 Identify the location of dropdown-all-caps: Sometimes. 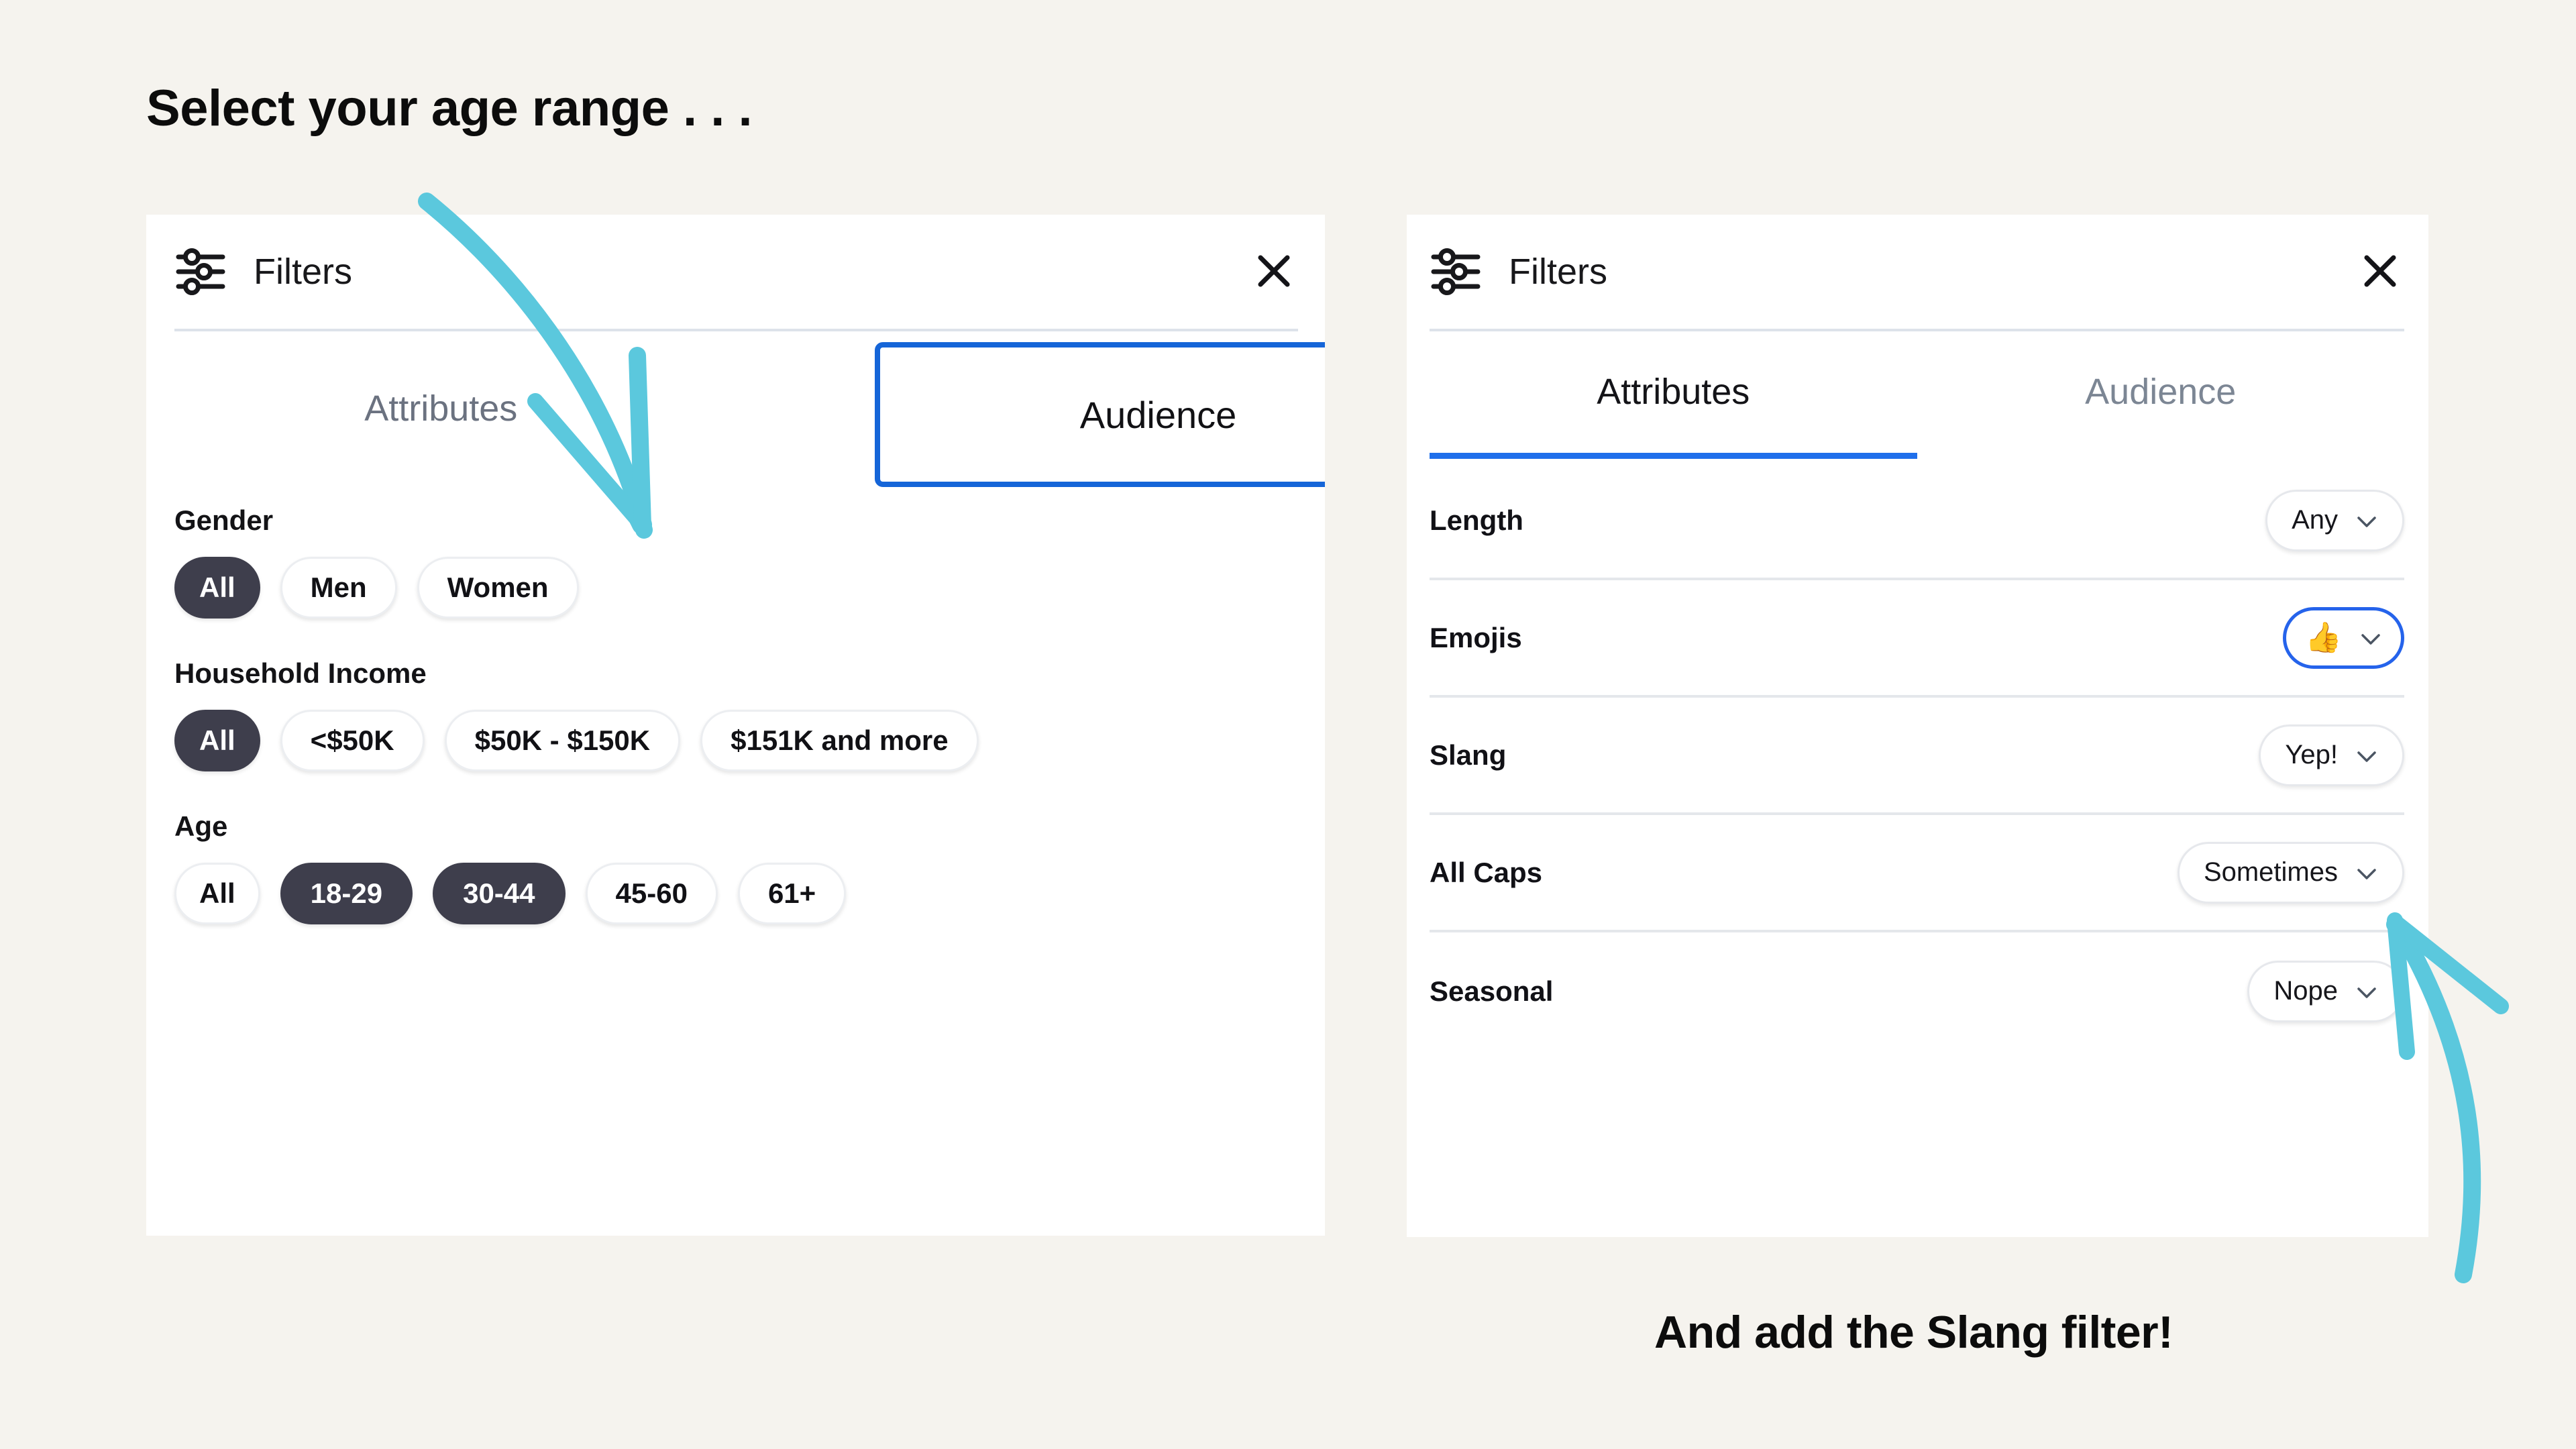
(2290, 872).